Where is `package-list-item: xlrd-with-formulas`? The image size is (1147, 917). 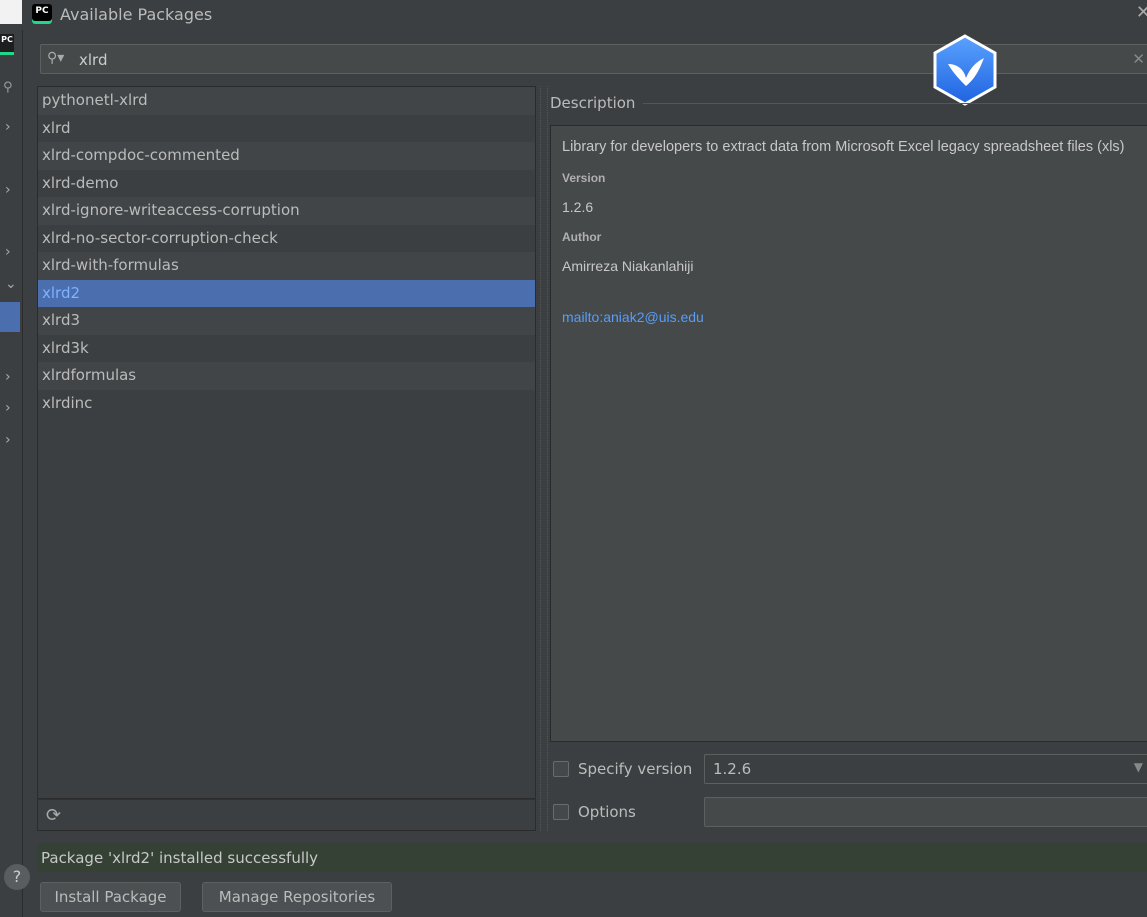
package-list-item: xlrd-with-formulas is located at coordinates (286, 266).